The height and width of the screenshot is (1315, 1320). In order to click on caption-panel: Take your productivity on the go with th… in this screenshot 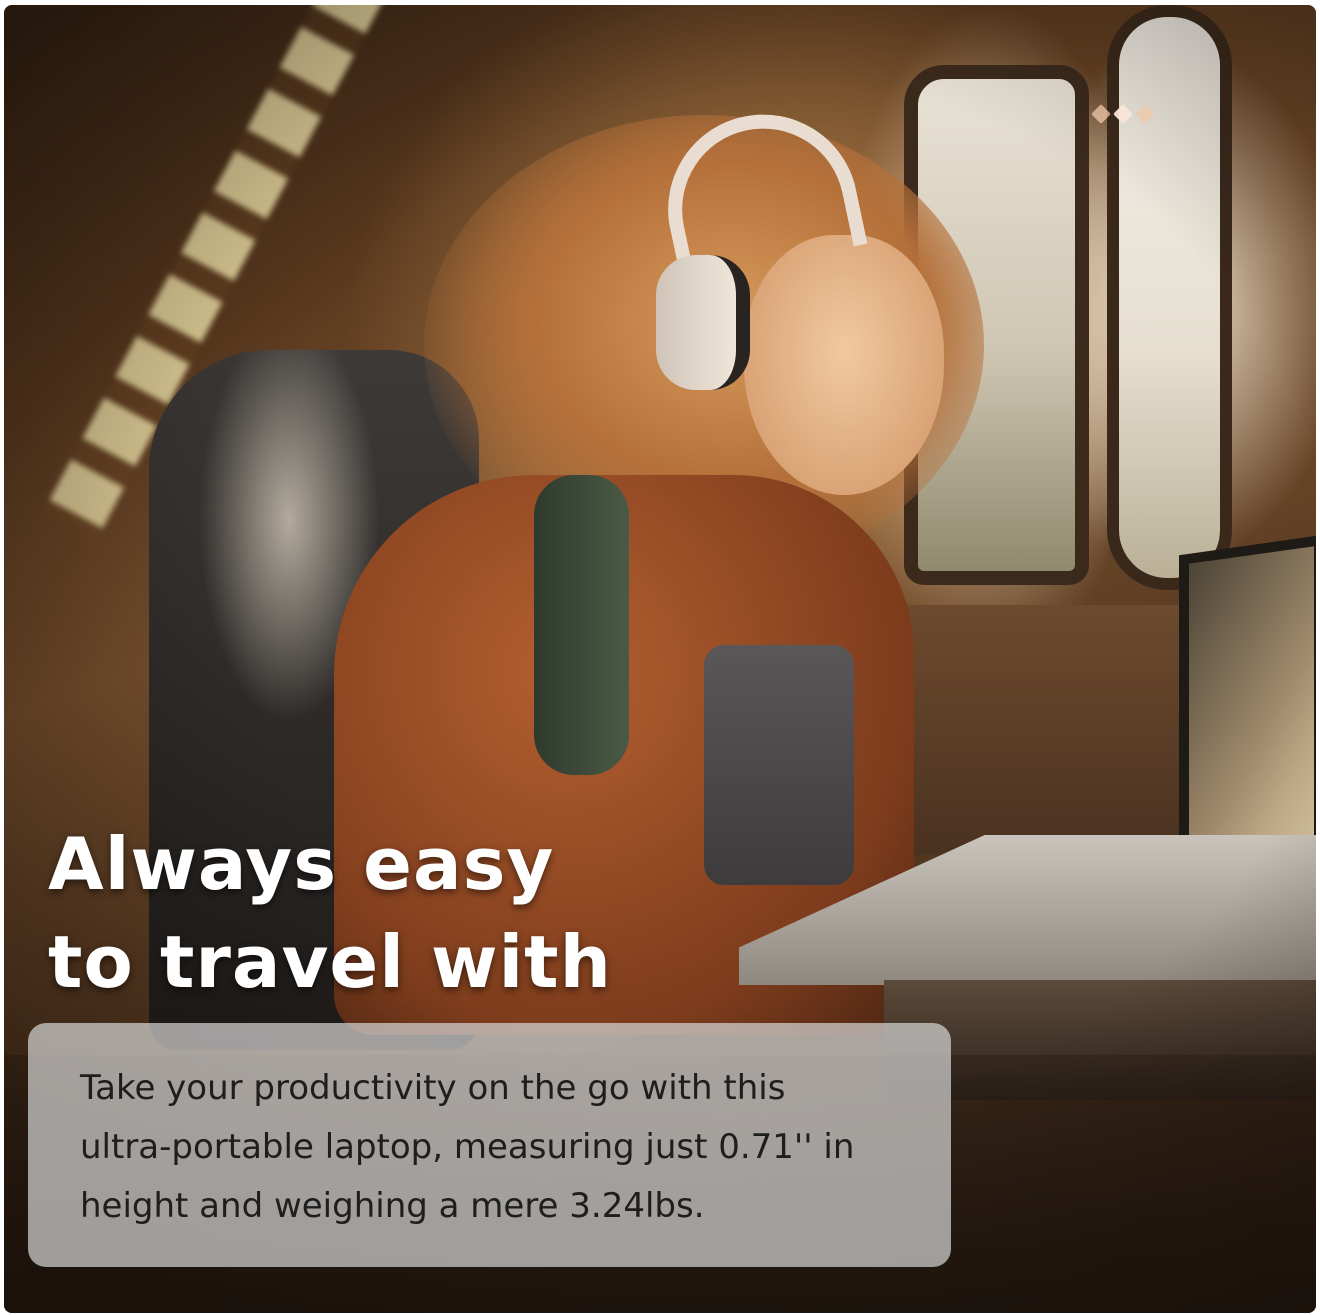, I will do `click(489, 1145)`.